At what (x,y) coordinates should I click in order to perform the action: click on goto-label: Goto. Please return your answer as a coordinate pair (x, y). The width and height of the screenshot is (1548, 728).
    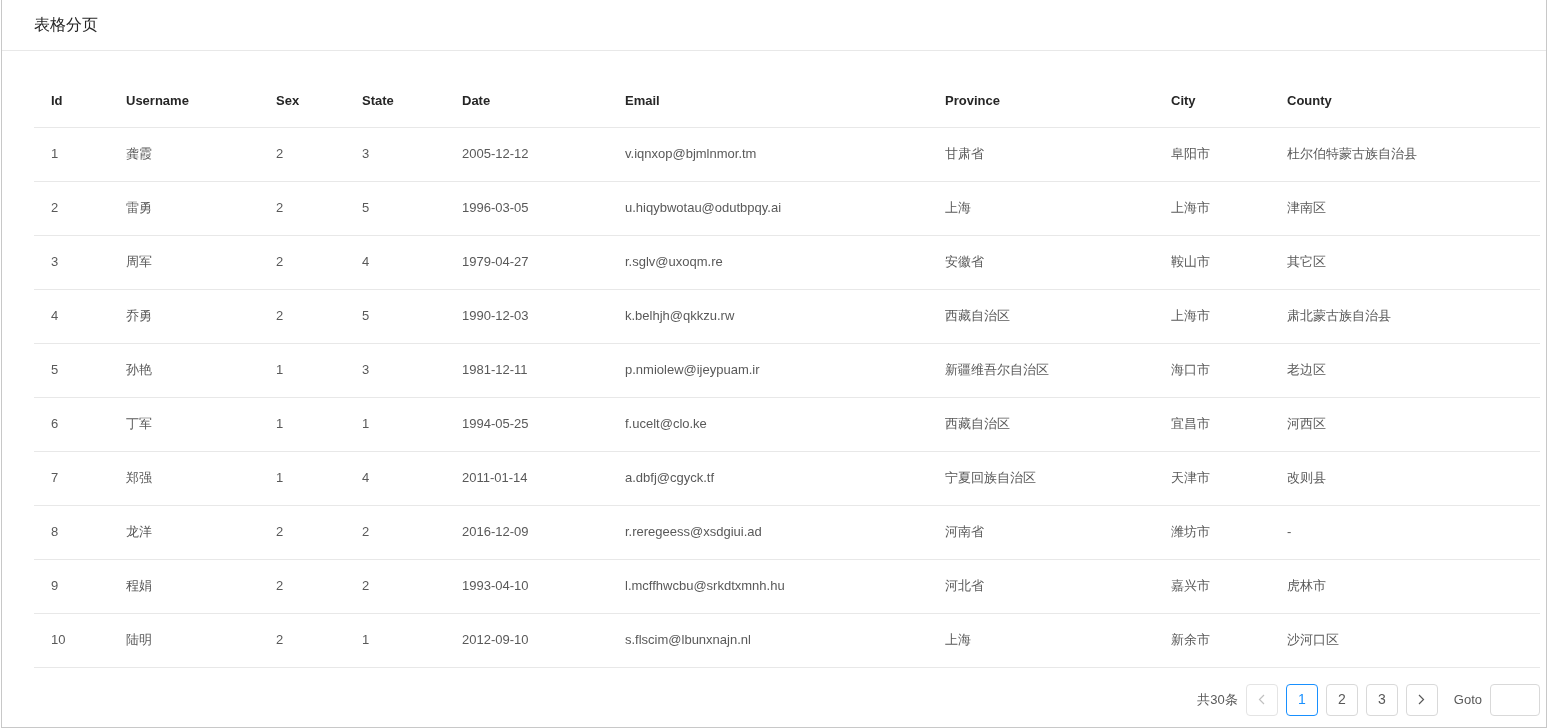
    Looking at the image, I should click on (1467, 699).